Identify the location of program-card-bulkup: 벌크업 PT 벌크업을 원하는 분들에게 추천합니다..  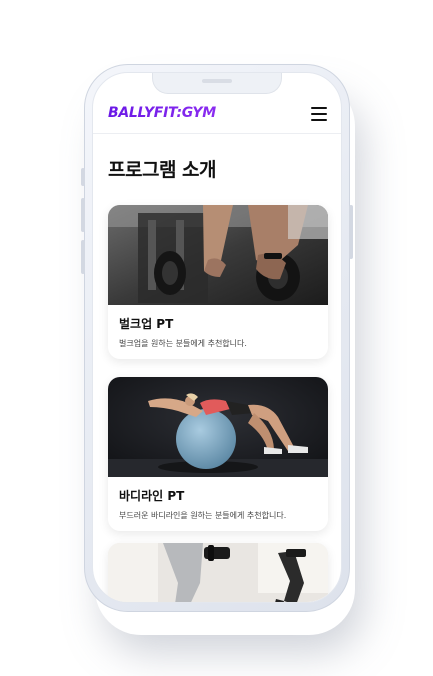
(218, 282).